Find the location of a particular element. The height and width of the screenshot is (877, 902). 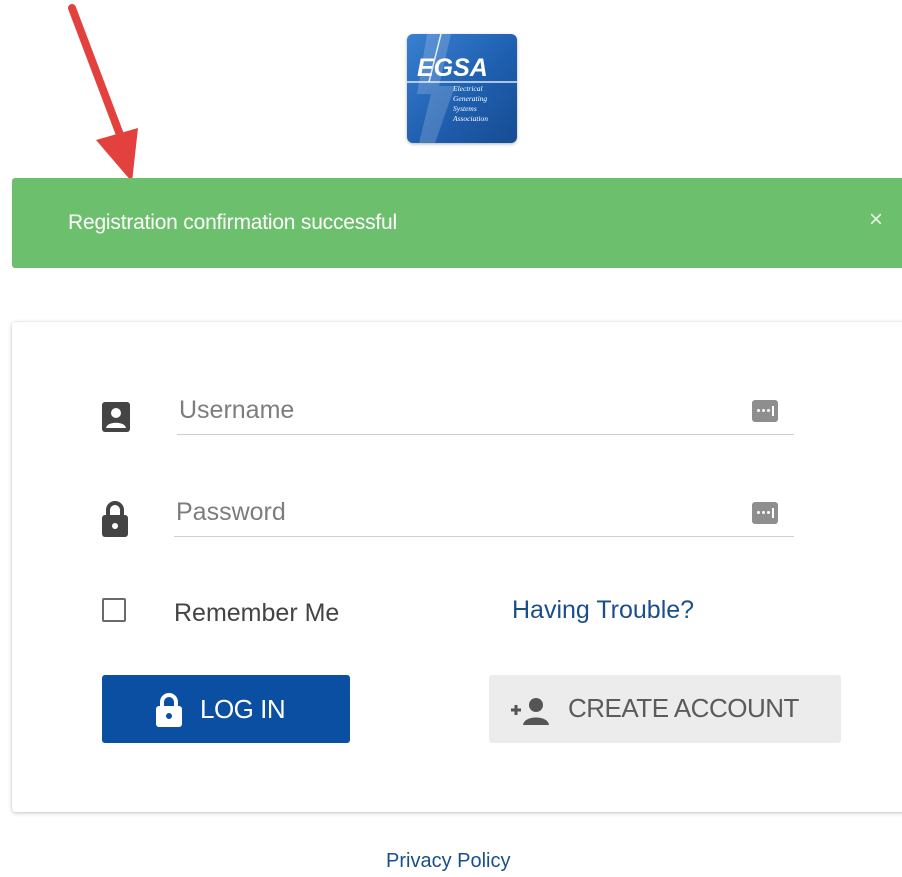

create-account-button: CREATE ACCOUNT is located at coordinates (665, 709).